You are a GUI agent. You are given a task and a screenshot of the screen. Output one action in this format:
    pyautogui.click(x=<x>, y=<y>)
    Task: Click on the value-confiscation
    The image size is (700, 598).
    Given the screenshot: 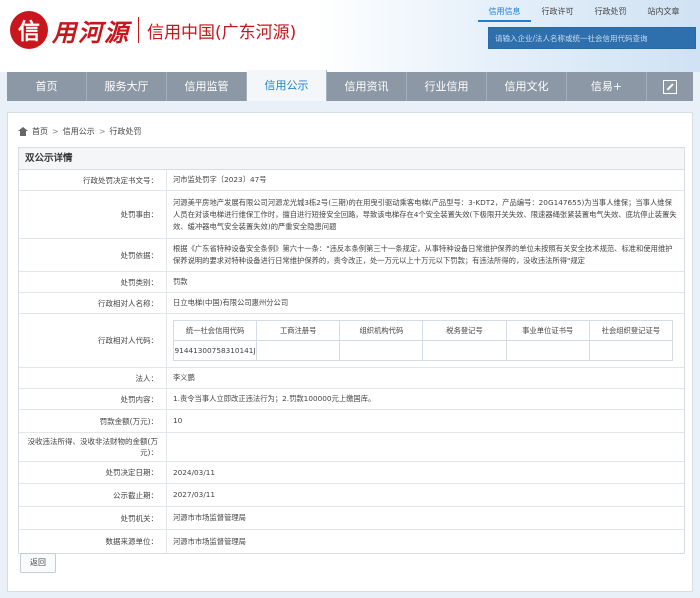 What is the action you would take?
    pyautogui.click(x=425, y=447)
    